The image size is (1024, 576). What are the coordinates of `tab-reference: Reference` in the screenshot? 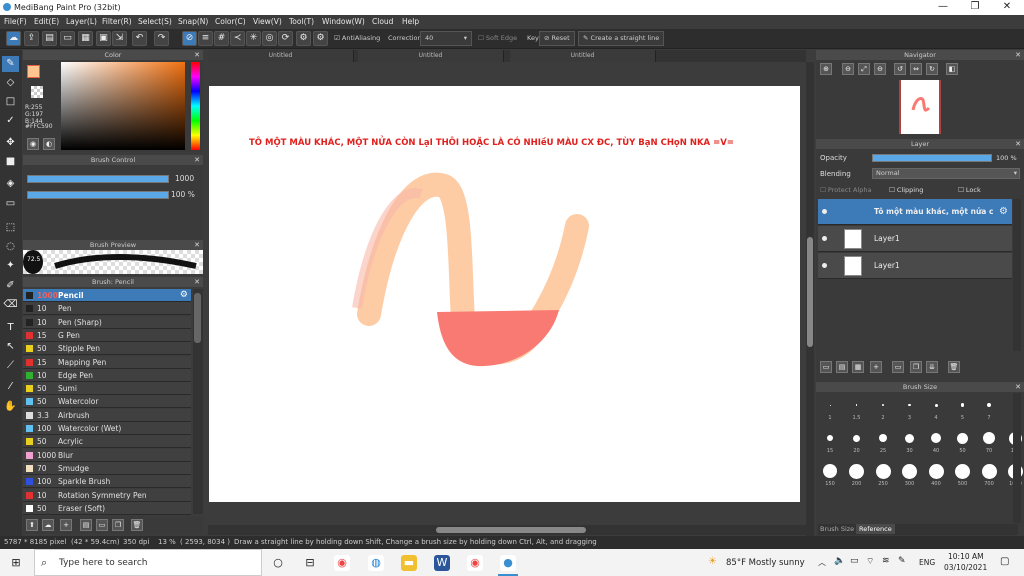 It's located at (875, 529).